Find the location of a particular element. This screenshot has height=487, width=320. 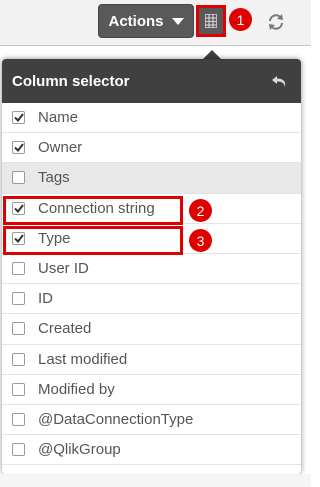

column-option-row: Tags is located at coordinates (151, 178).